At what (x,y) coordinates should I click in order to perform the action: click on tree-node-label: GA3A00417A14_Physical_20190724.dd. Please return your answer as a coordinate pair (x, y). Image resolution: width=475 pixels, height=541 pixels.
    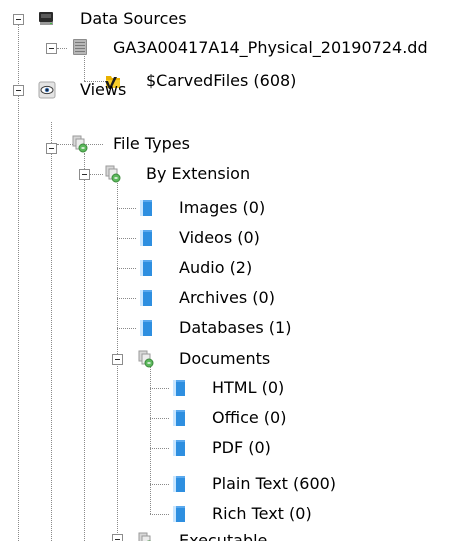
    Looking at the image, I should click on (270, 47).